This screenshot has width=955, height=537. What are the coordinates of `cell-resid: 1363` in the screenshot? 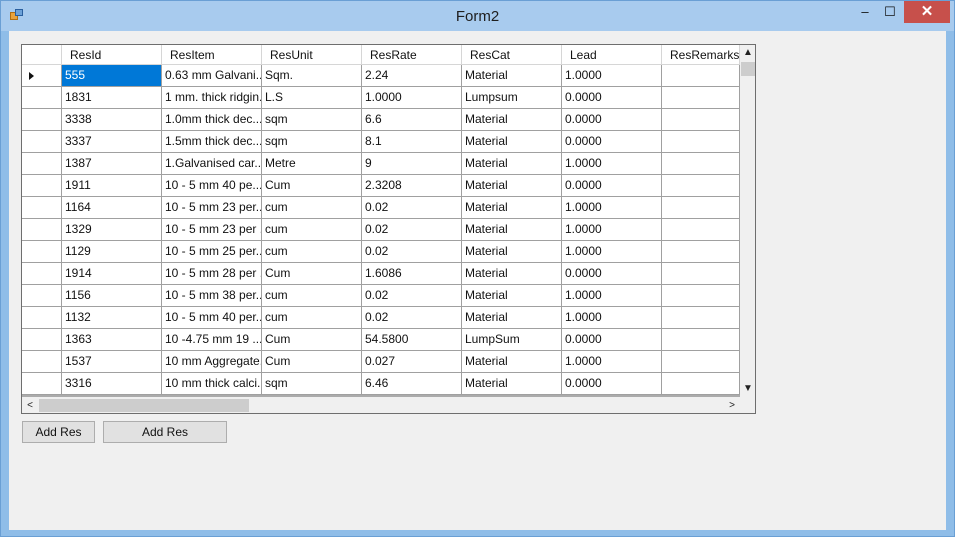 It's located at (112, 340).